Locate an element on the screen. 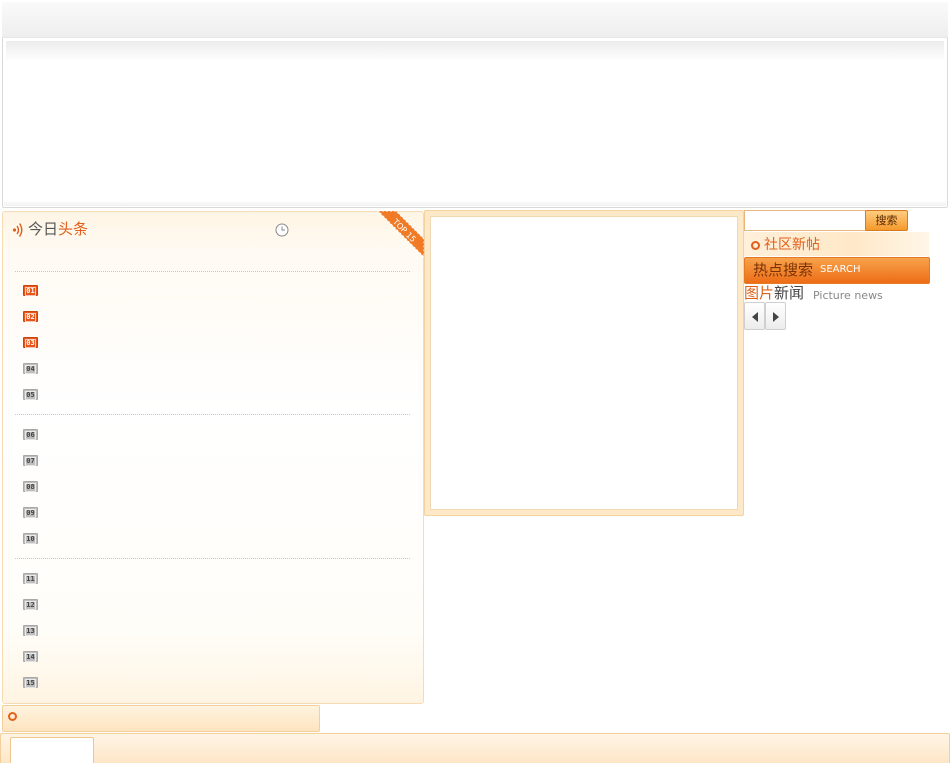 The height and width of the screenshot is (763, 950). signal-icon is located at coordinates (18, 230).